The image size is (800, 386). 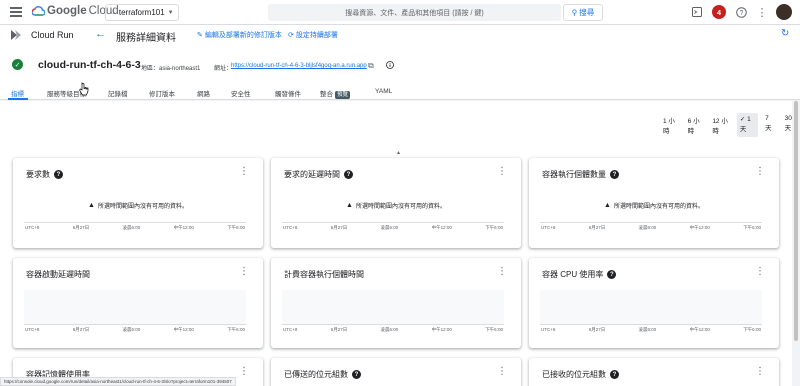 I want to click on tick: 中午12:00, so click(x=183, y=227).